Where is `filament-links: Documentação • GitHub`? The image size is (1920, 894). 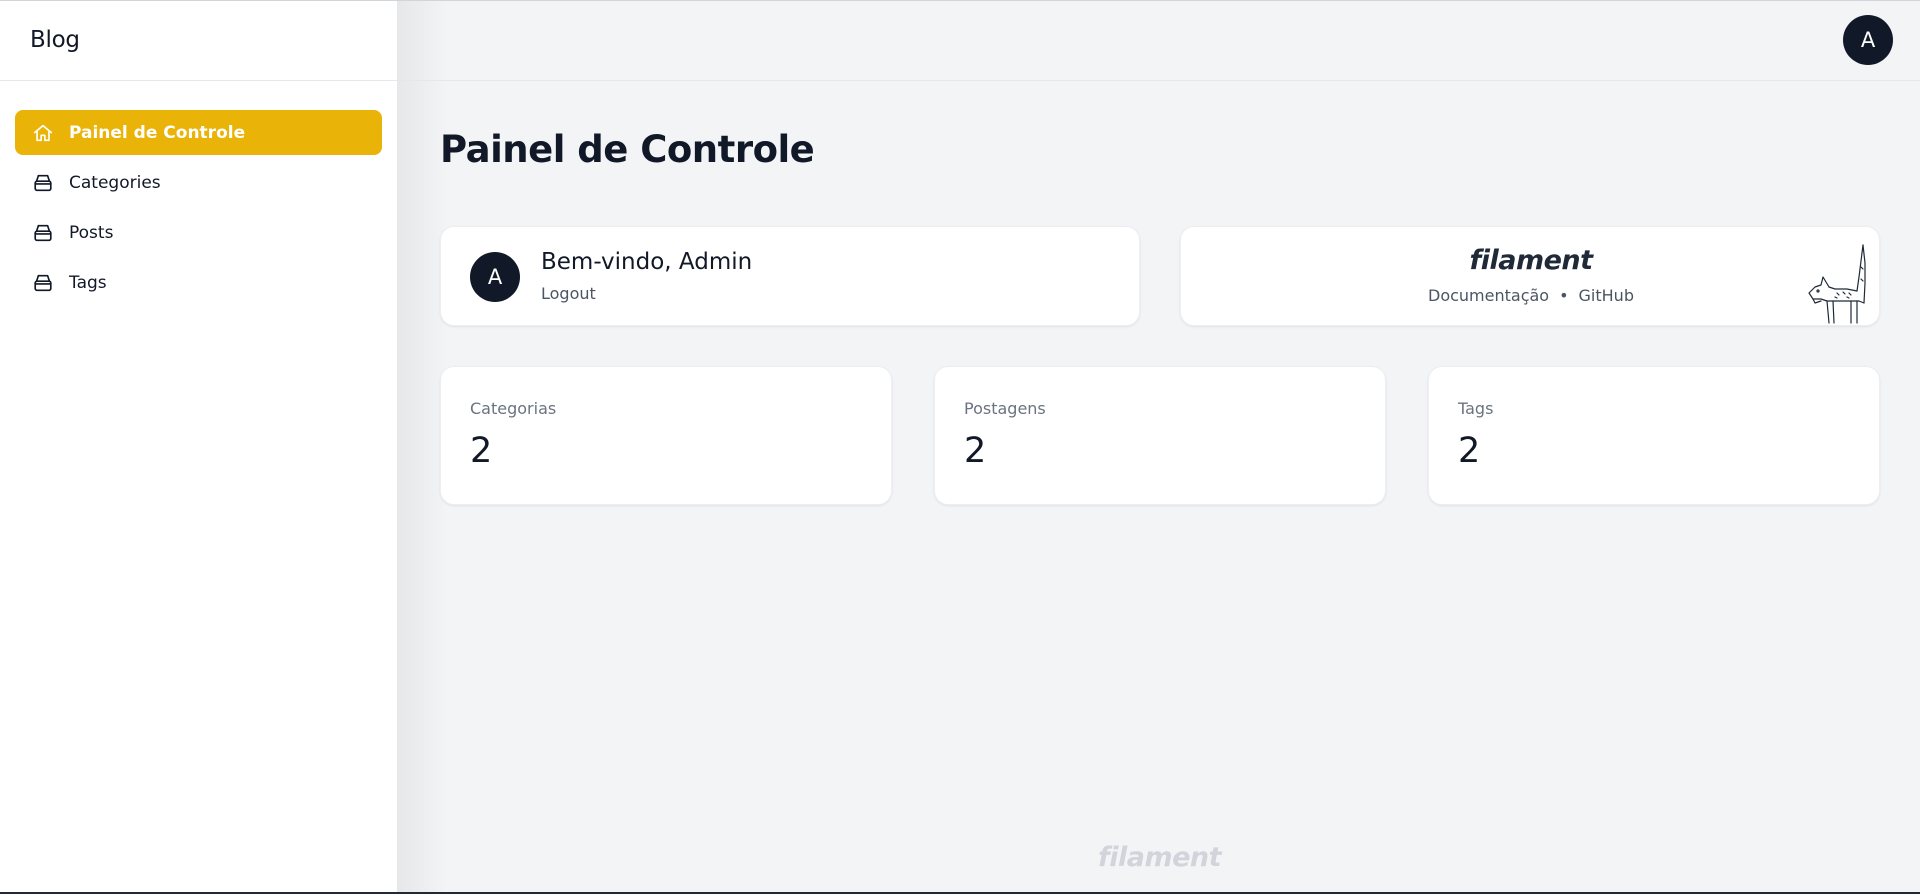
filament-links: Documentação • GitHub is located at coordinates (1530, 295).